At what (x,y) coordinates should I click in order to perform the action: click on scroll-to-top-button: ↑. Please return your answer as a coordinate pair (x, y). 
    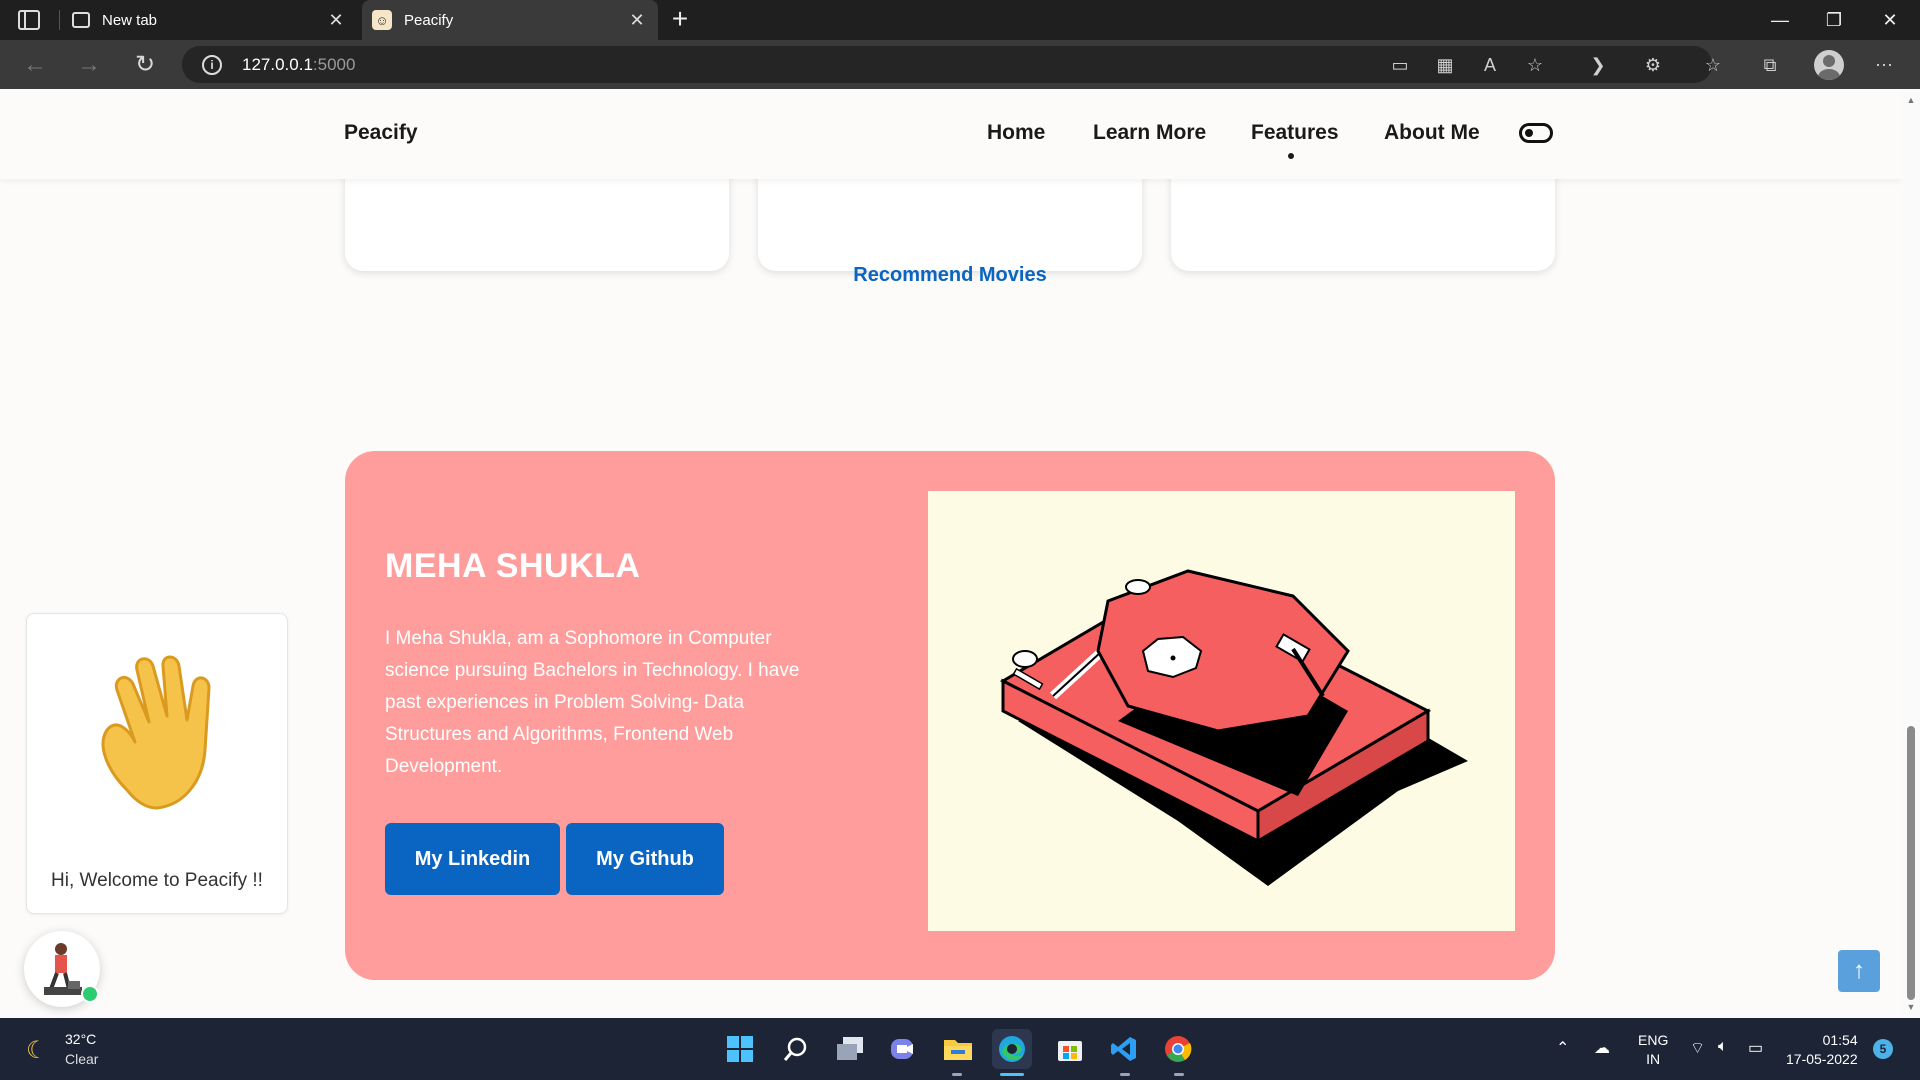
    Looking at the image, I should click on (1859, 971).